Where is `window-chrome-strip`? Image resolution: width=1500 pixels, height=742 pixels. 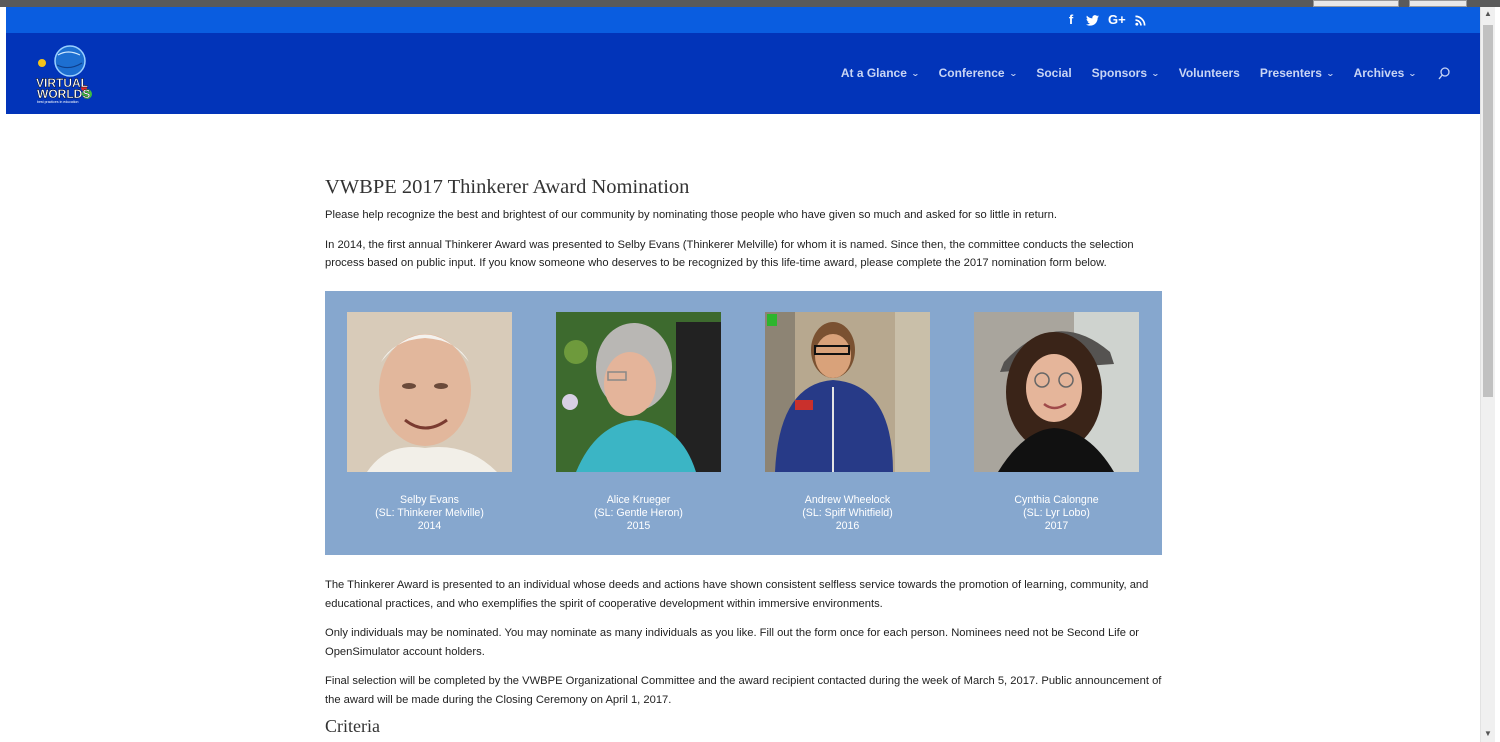 window-chrome-strip is located at coordinates (750, 3).